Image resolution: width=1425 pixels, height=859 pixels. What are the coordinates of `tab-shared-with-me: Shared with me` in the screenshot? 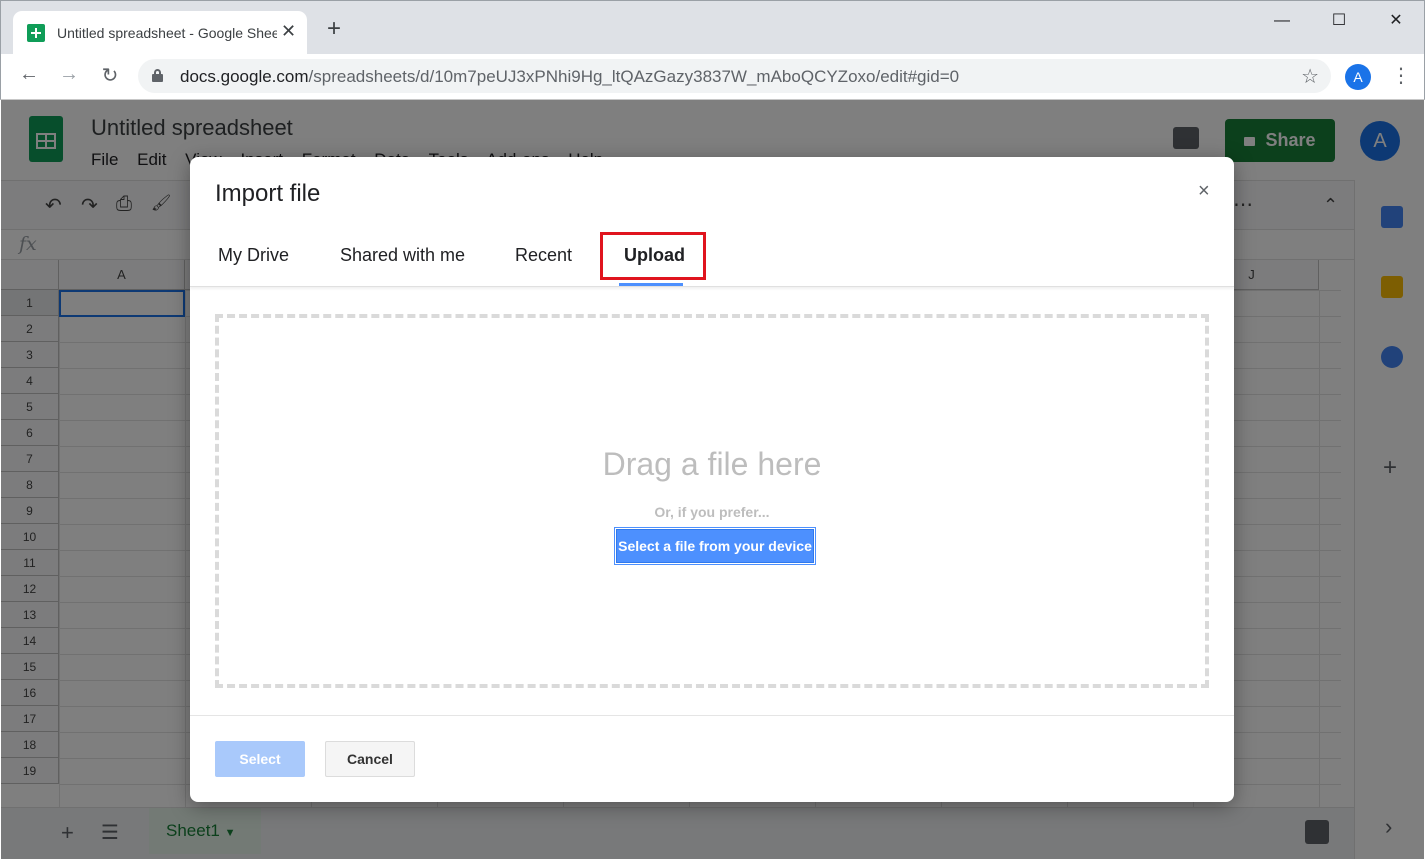 It's located at (402, 255).